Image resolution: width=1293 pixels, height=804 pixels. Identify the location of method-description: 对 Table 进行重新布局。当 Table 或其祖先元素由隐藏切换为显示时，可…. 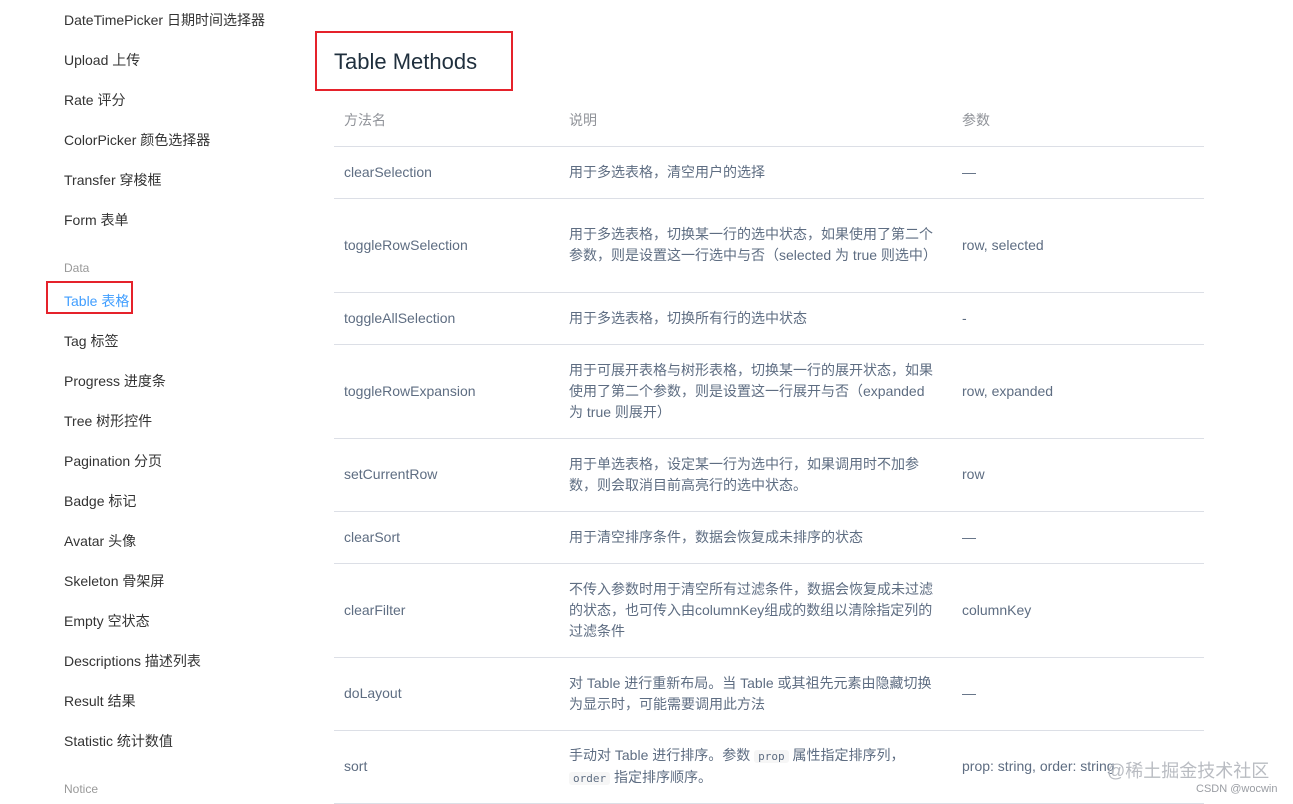
(755, 694).